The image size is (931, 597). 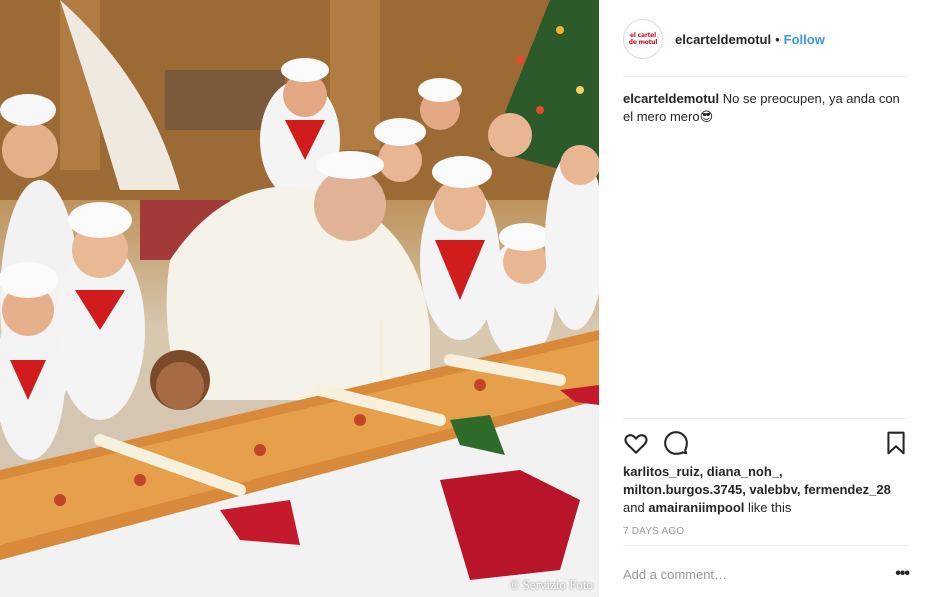 I want to click on heart-icon, so click(x=636, y=443).